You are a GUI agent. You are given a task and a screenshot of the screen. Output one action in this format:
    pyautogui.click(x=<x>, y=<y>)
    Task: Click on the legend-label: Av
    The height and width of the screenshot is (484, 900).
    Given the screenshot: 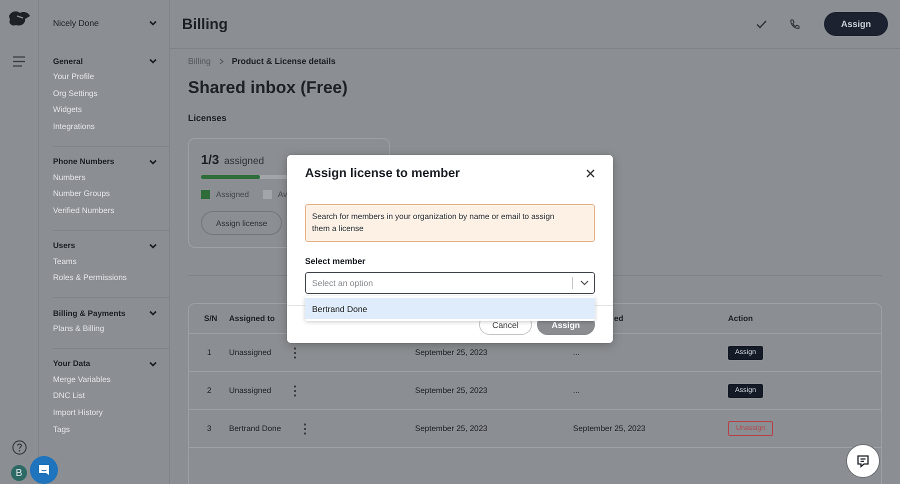 What is the action you would take?
    pyautogui.click(x=283, y=194)
    